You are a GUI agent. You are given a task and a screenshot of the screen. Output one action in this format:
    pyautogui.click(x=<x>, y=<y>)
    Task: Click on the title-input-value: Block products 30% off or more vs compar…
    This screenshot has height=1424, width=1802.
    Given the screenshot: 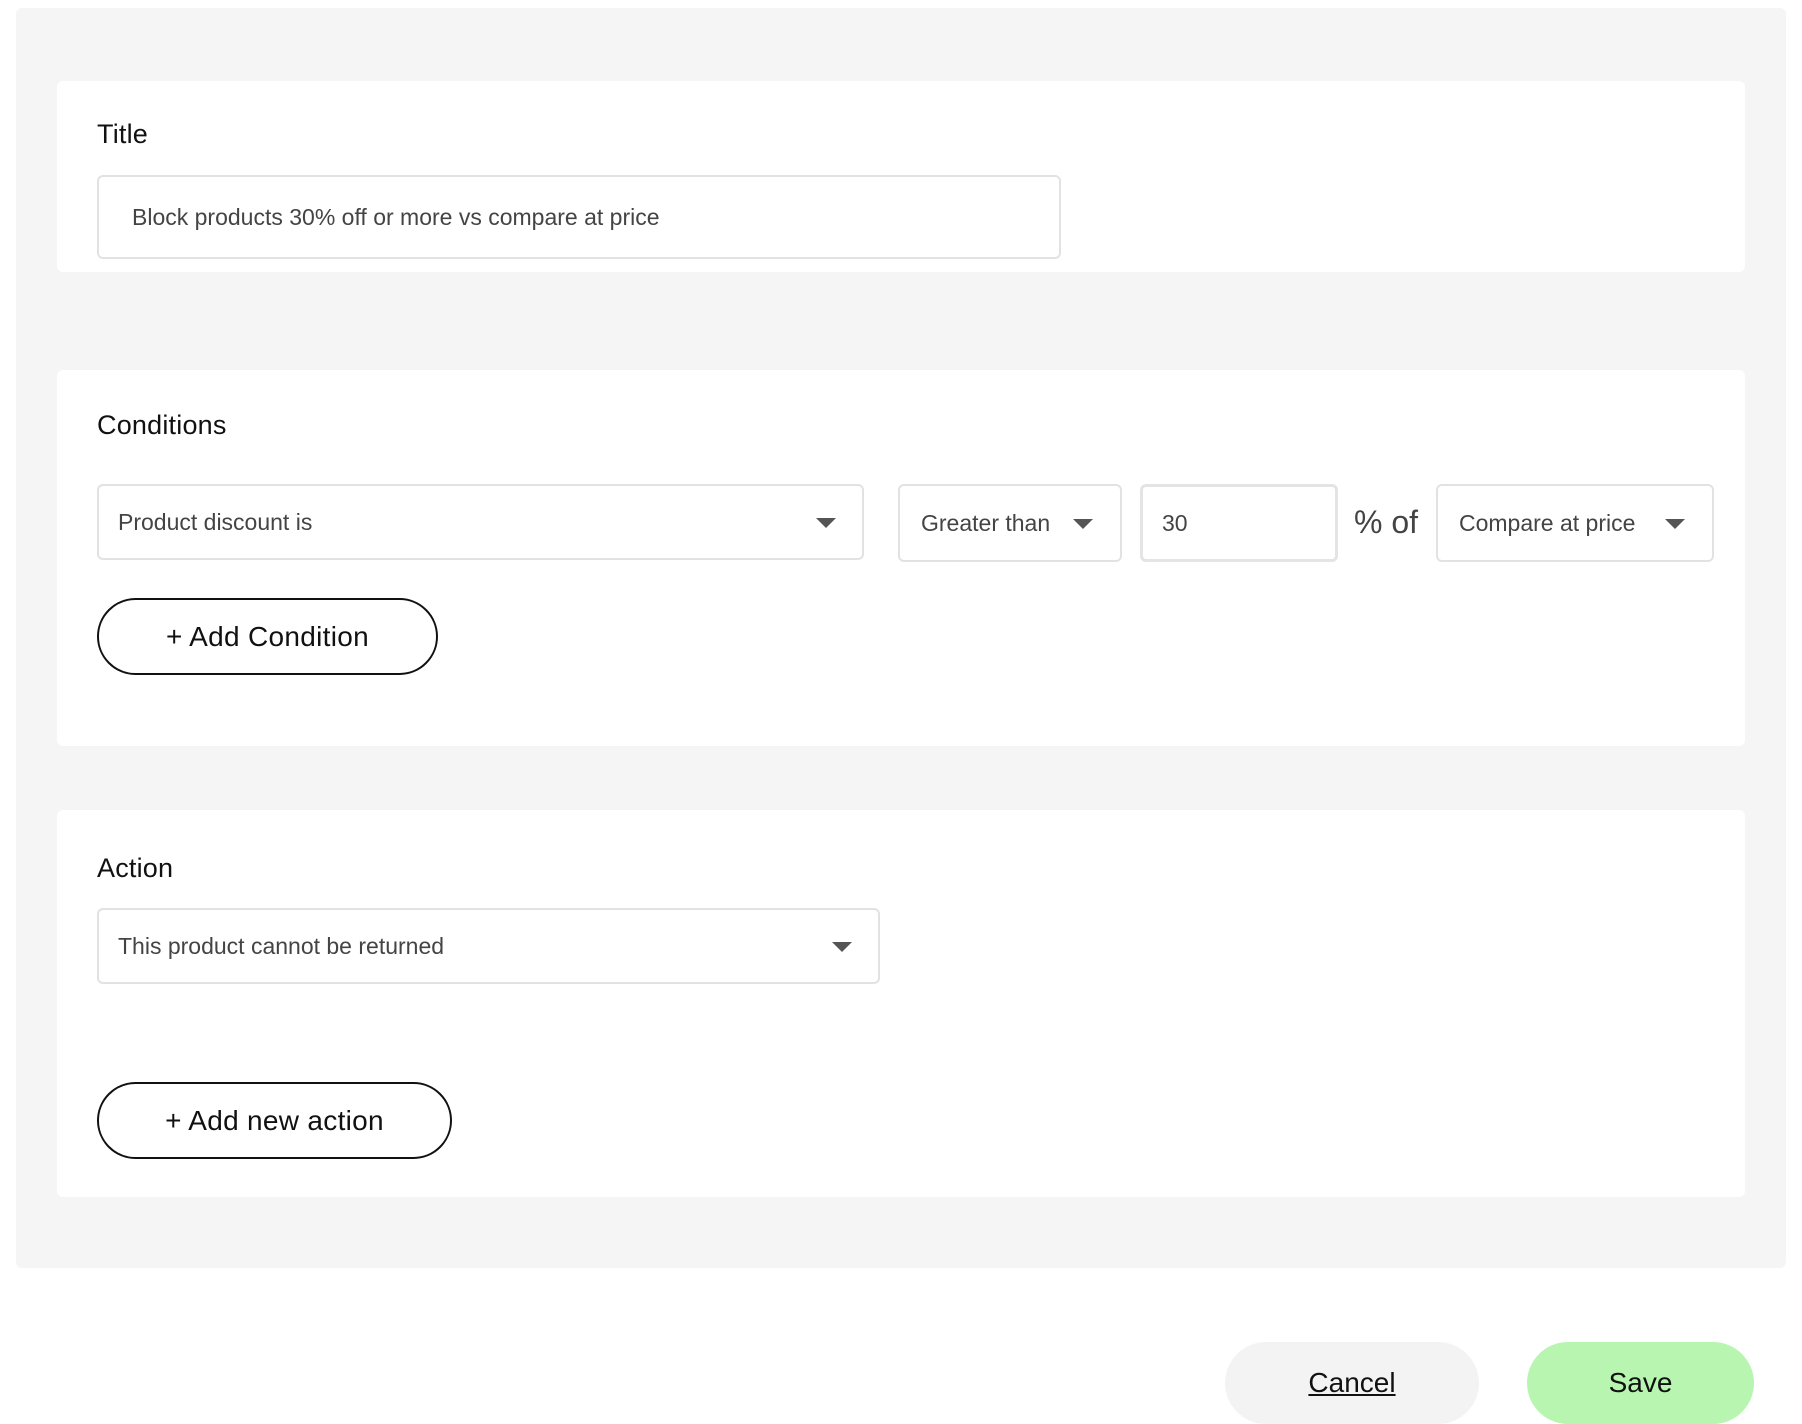 What is the action you would take?
    pyautogui.click(x=396, y=216)
    